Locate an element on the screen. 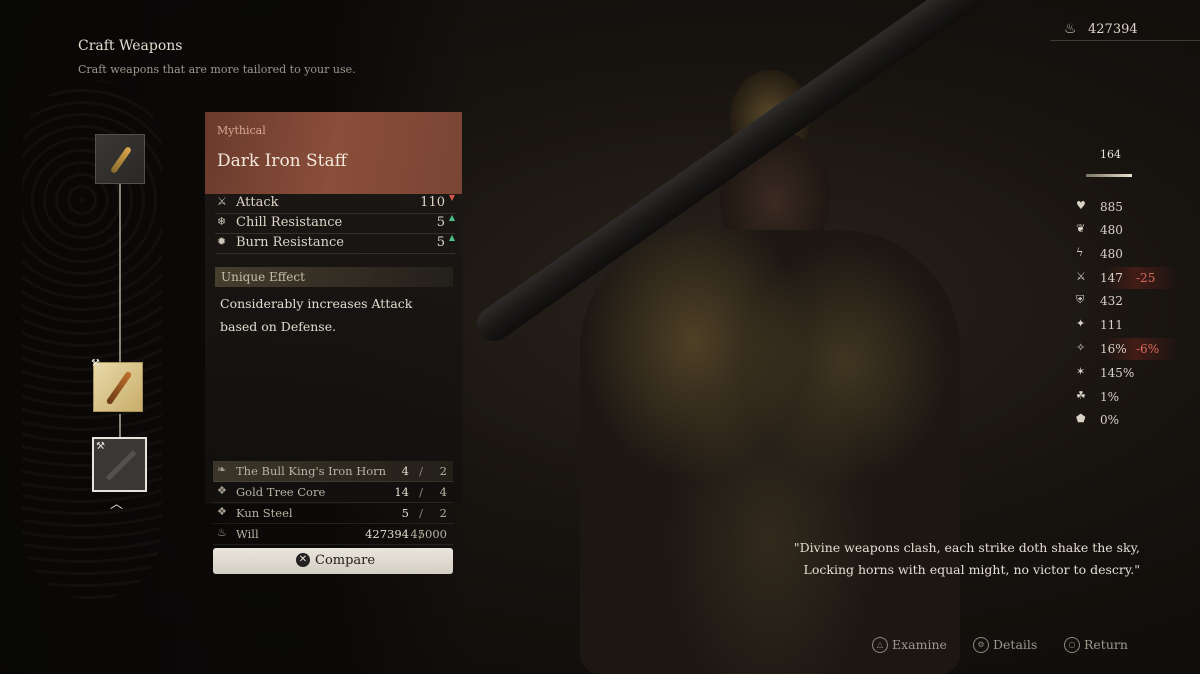  health-icon: ♥ is located at coordinates (1081, 205).